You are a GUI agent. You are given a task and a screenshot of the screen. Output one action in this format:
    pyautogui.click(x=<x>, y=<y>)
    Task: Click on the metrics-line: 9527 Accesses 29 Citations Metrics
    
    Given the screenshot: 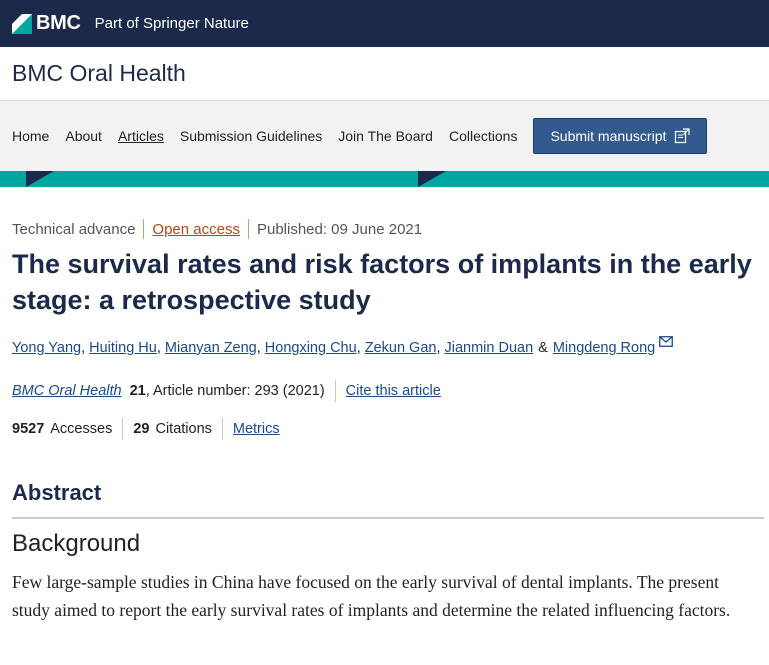 What is the action you would take?
    pyautogui.click(x=146, y=429)
    